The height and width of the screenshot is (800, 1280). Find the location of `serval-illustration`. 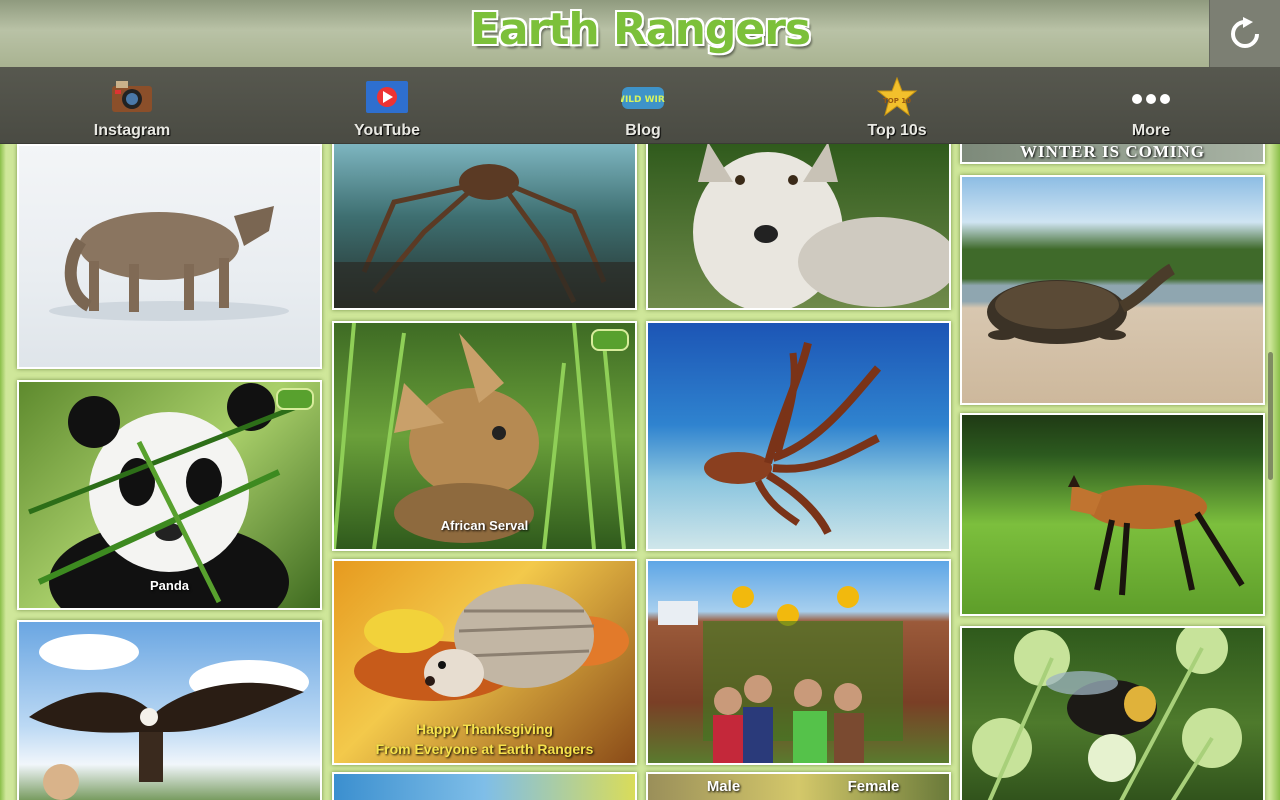

serval-illustration is located at coordinates (480, 436).